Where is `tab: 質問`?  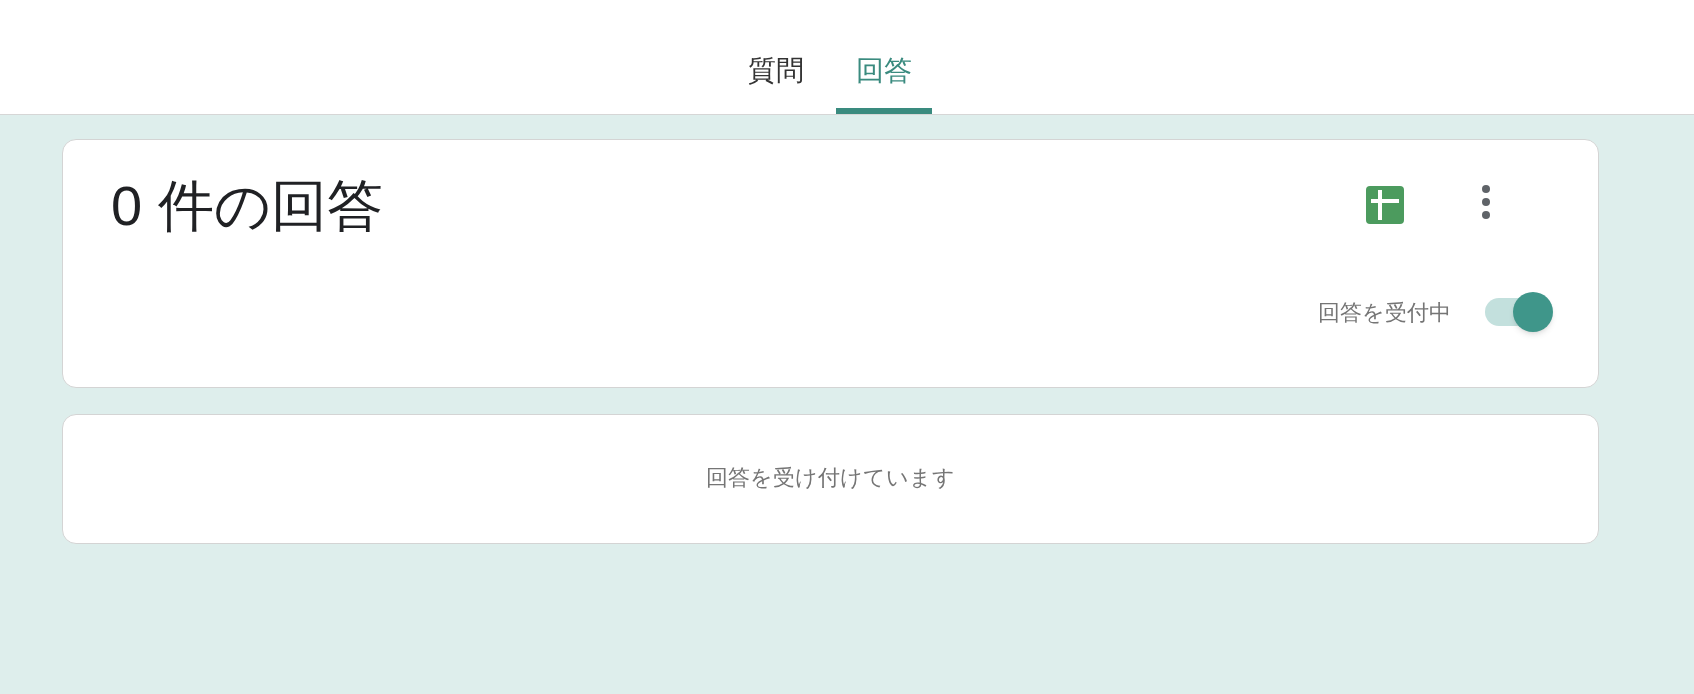
tab: 質問 is located at coordinates (776, 81).